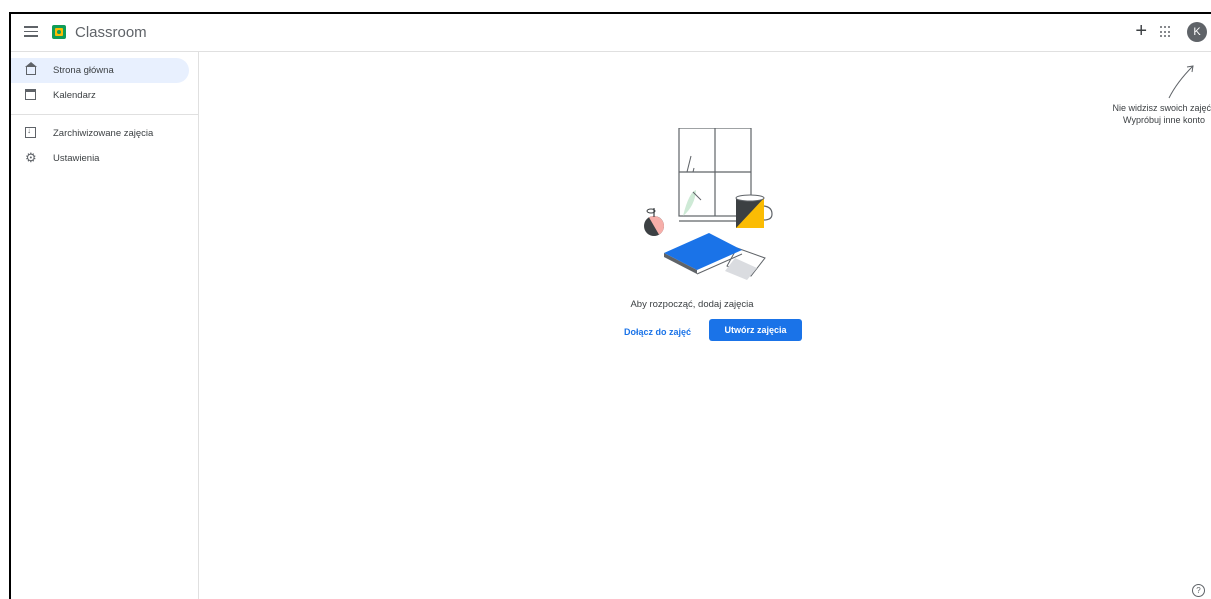 Image resolution: width=1211 pixels, height=599 pixels. I want to click on archive-icon, so click(30, 132).